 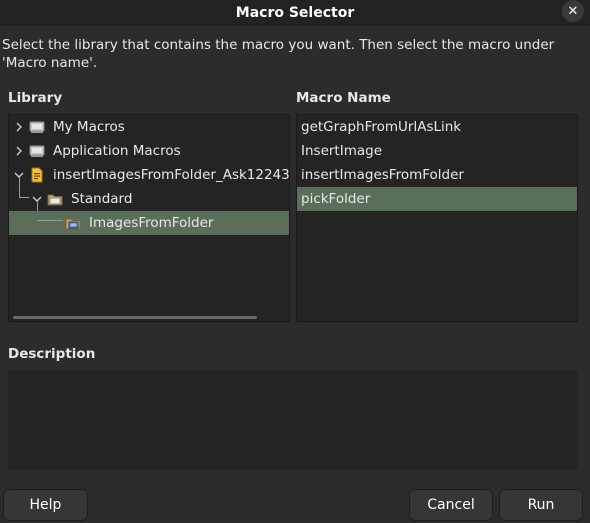 I want to click on macro-item: insertImagesFromFolder, so click(x=437, y=175).